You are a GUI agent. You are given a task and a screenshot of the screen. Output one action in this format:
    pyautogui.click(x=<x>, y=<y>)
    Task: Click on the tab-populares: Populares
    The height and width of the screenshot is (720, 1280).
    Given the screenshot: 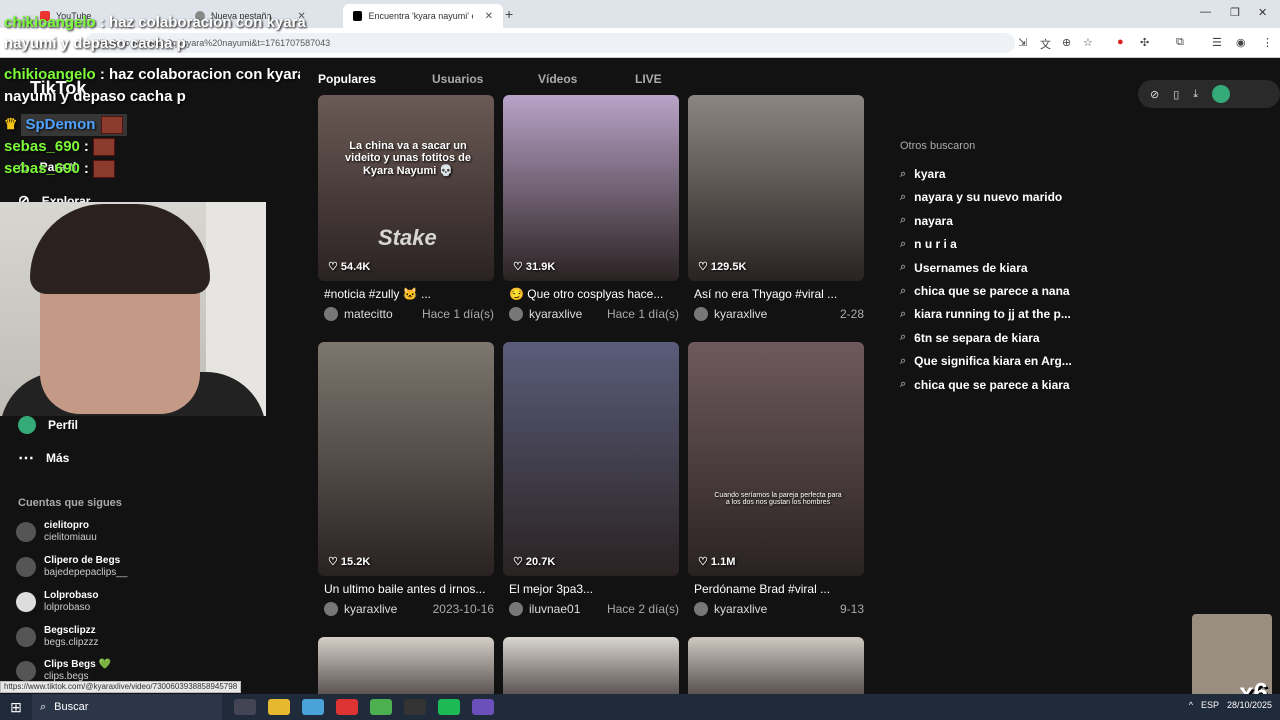 What is the action you would take?
    pyautogui.click(x=347, y=79)
    